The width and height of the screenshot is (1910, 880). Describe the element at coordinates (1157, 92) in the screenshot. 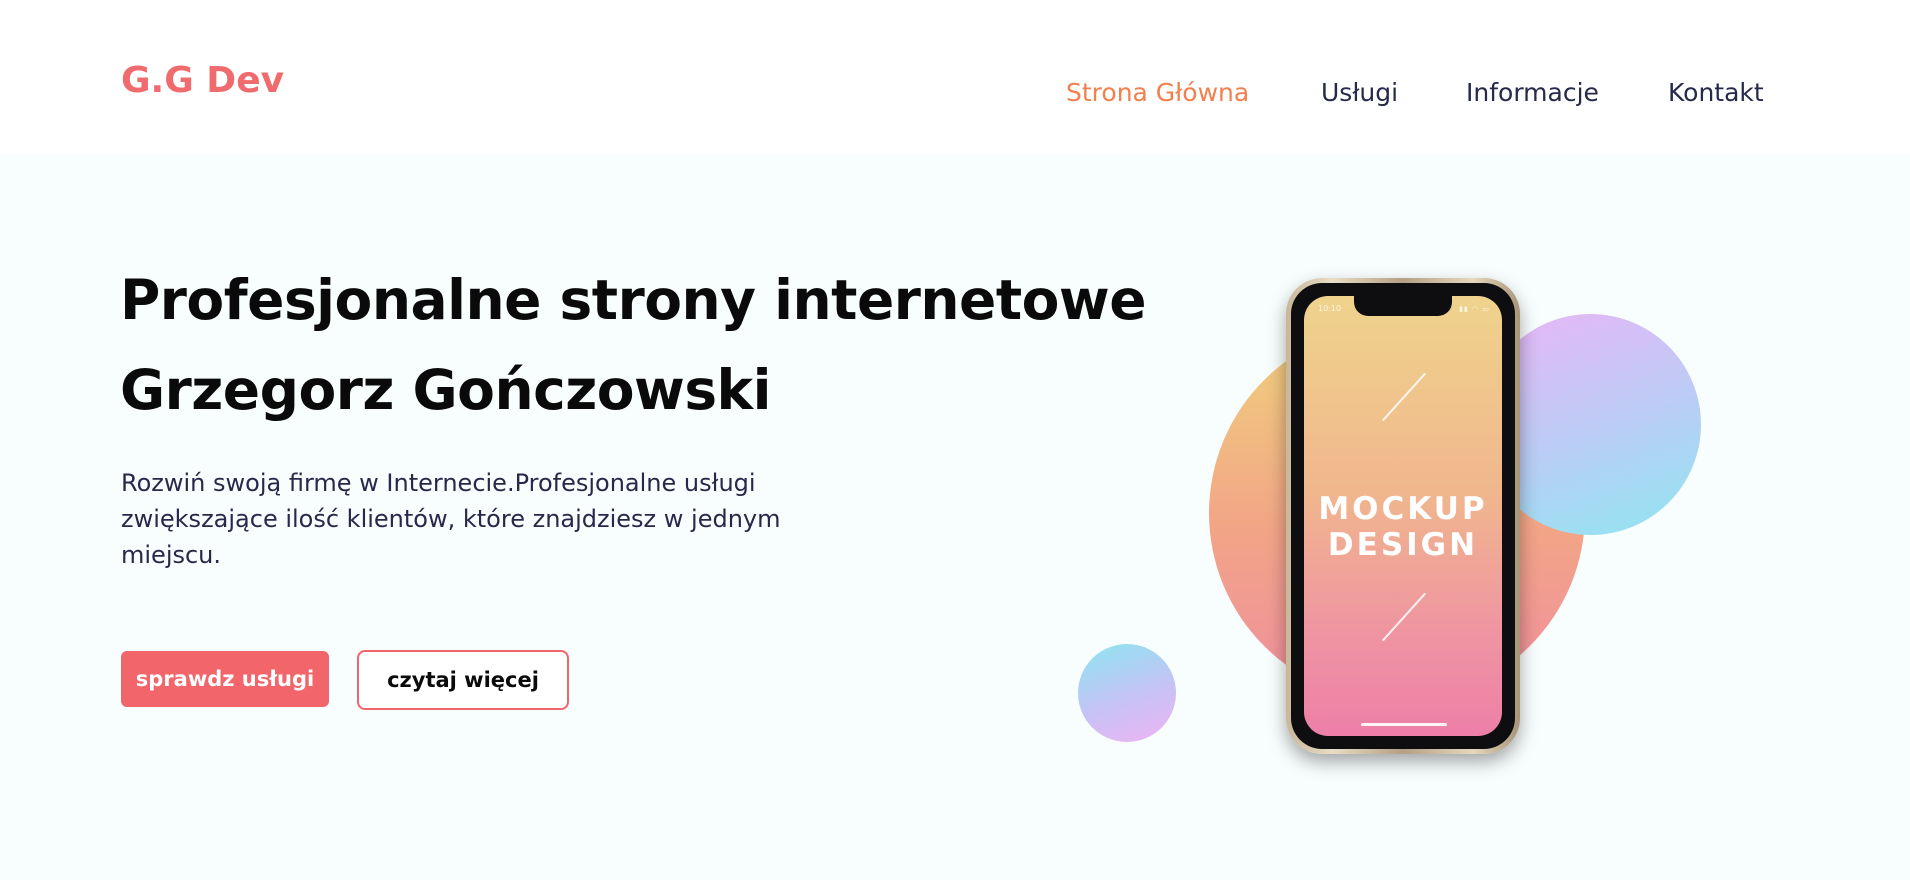

I see `nav-item-home: Strona Główna` at that location.